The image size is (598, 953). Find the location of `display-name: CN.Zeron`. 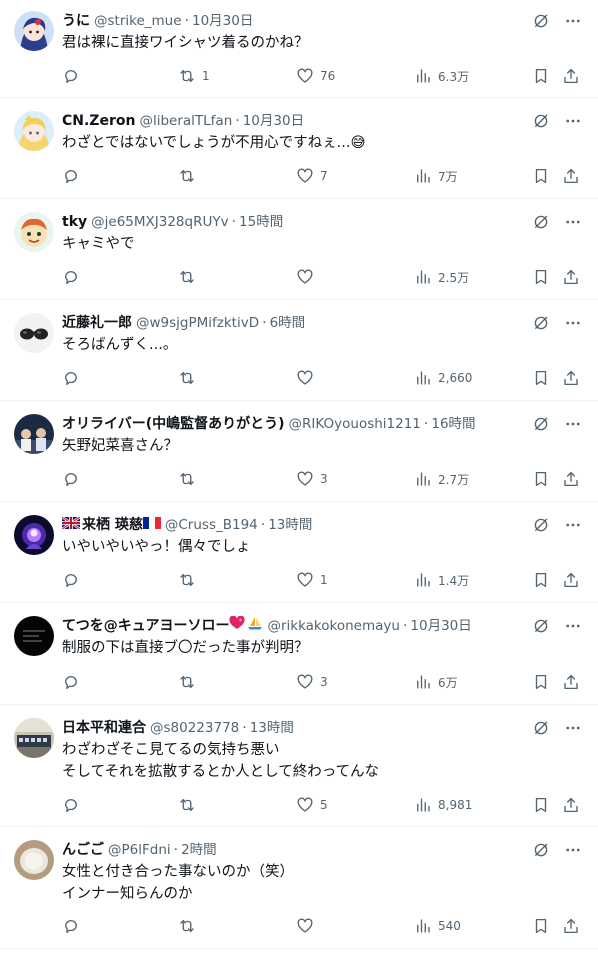

display-name: CN.Zeron is located at coordinates (98, 121).